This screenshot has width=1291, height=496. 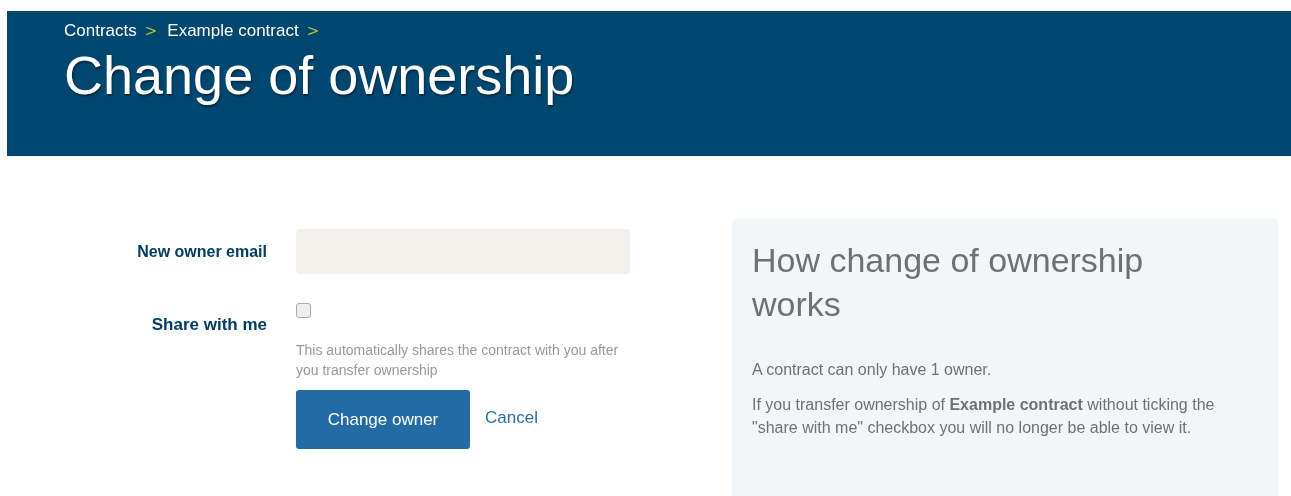 What do you see at coordinates (383, 419) in the screenshot?
I see `change-owner-button: Change owner` at bounding box center [383, 419].